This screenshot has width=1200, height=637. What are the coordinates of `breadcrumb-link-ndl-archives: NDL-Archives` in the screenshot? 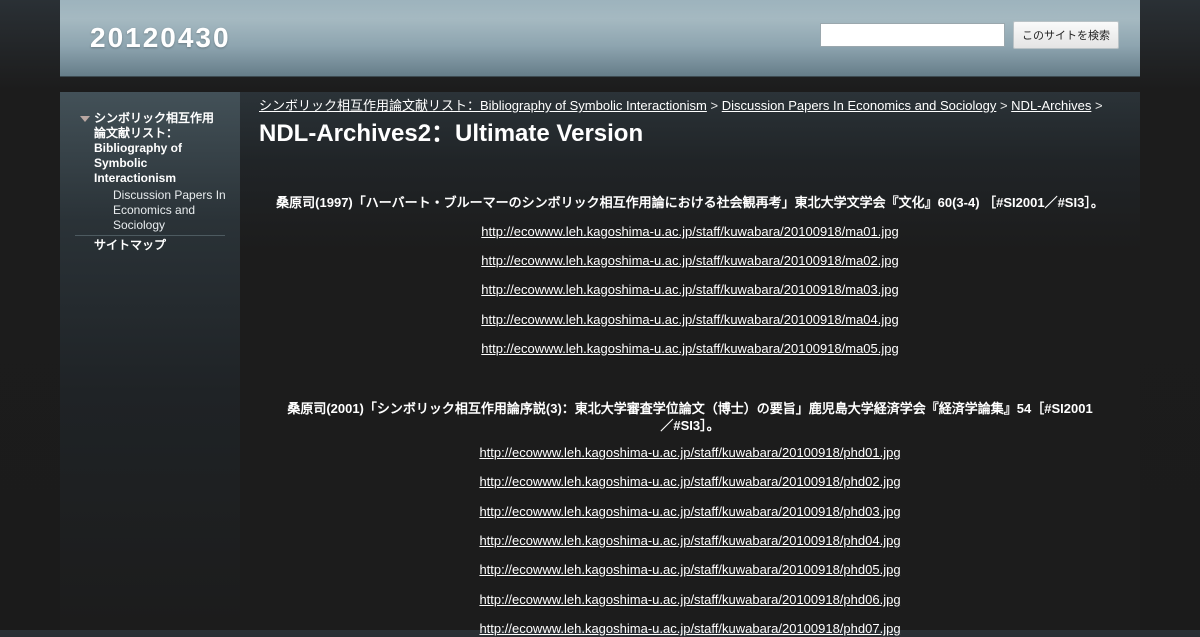 It's located at (1051, 105).